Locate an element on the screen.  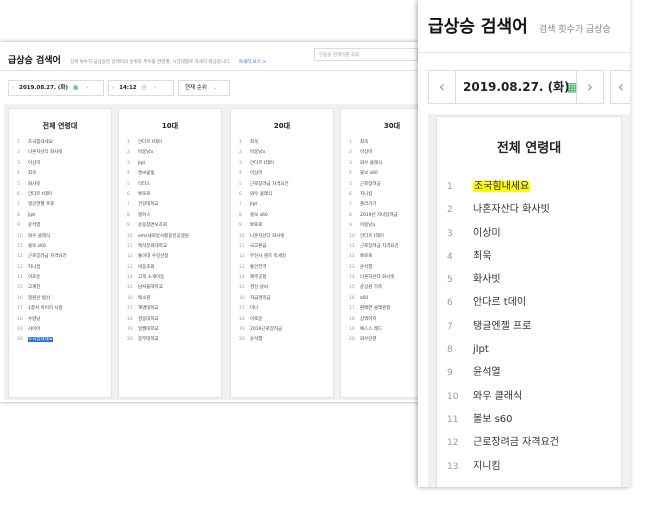
rank-keyword: 윤석열 is located at coordinates (256, 339).